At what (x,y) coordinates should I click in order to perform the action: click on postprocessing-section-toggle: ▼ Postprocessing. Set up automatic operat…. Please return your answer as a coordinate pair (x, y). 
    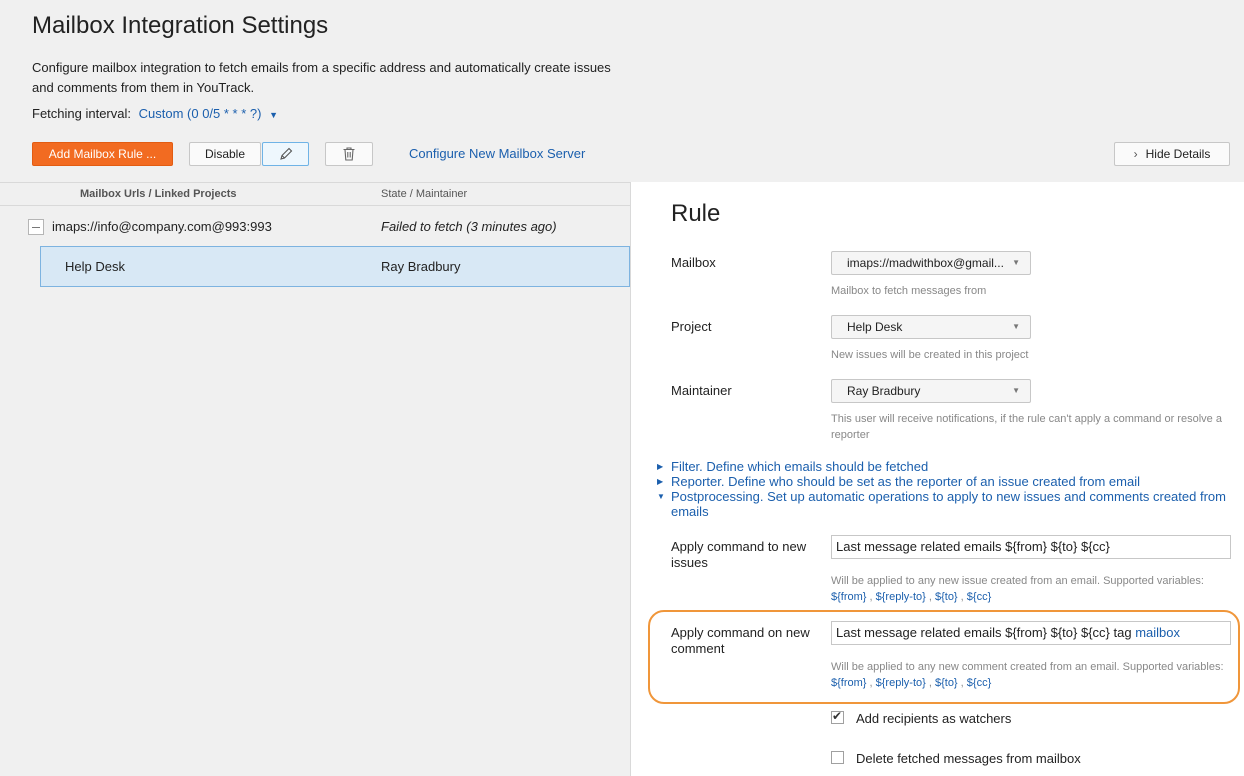
    Looking at the image, I should click on (947, 504).